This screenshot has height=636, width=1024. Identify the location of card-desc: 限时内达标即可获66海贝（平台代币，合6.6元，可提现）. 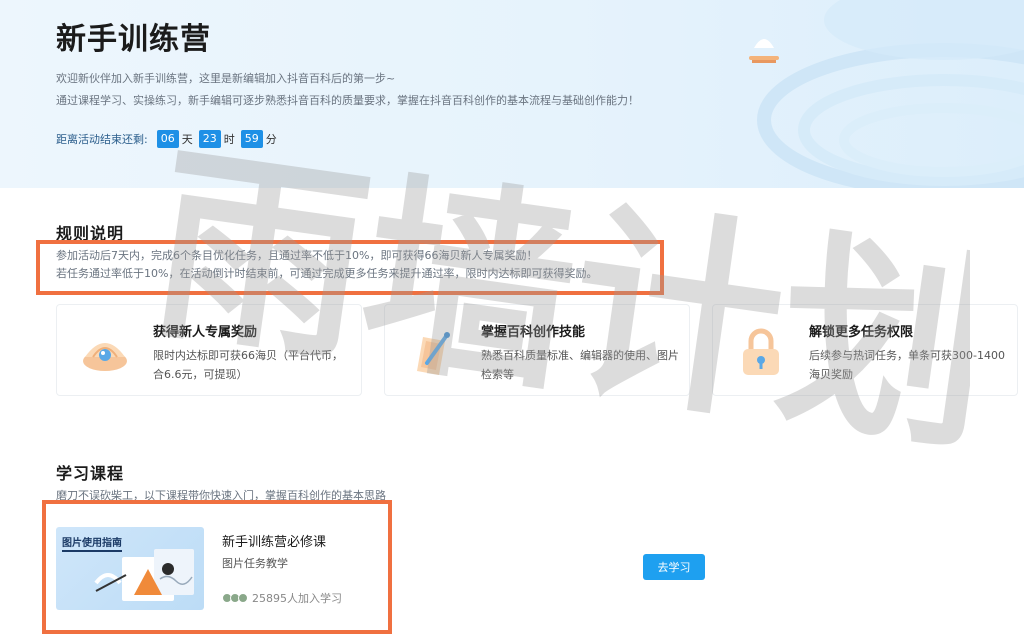
(248, 365).